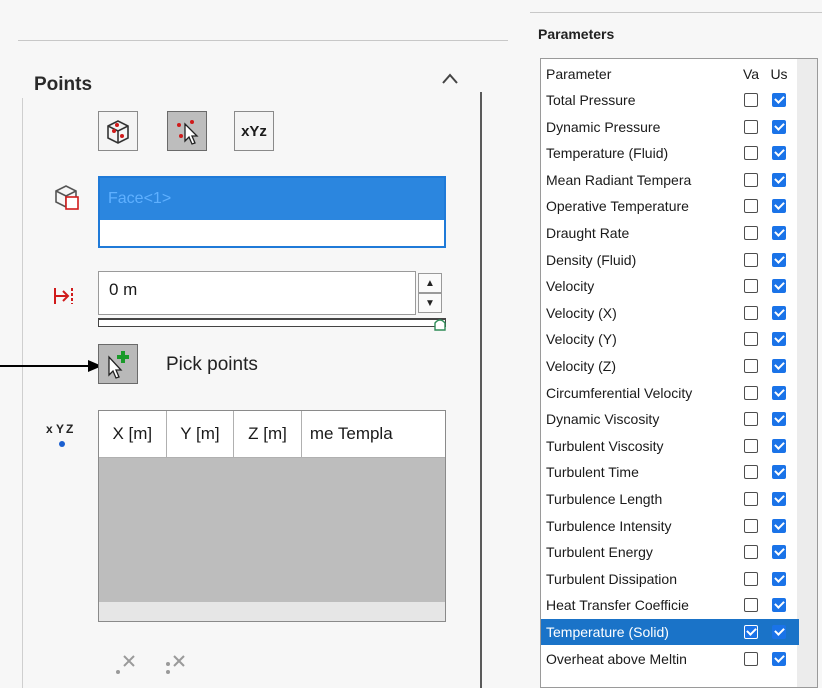 This screenshot has height=688, width=822. I want to click on pick-on-screen-mode-button, so click(187, 131).